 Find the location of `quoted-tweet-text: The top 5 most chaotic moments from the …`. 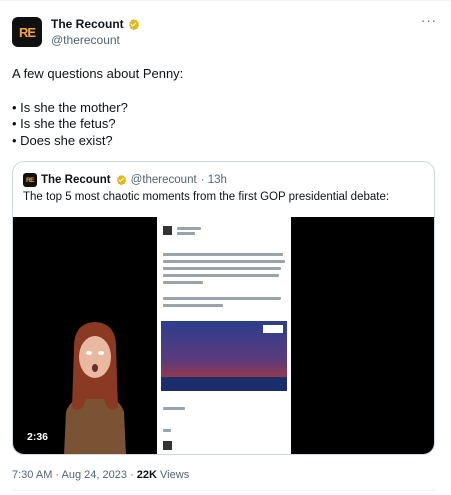

quoted-tweet-text: The top 5 most chaotic moments from the … is located at coordinates (206, 197).